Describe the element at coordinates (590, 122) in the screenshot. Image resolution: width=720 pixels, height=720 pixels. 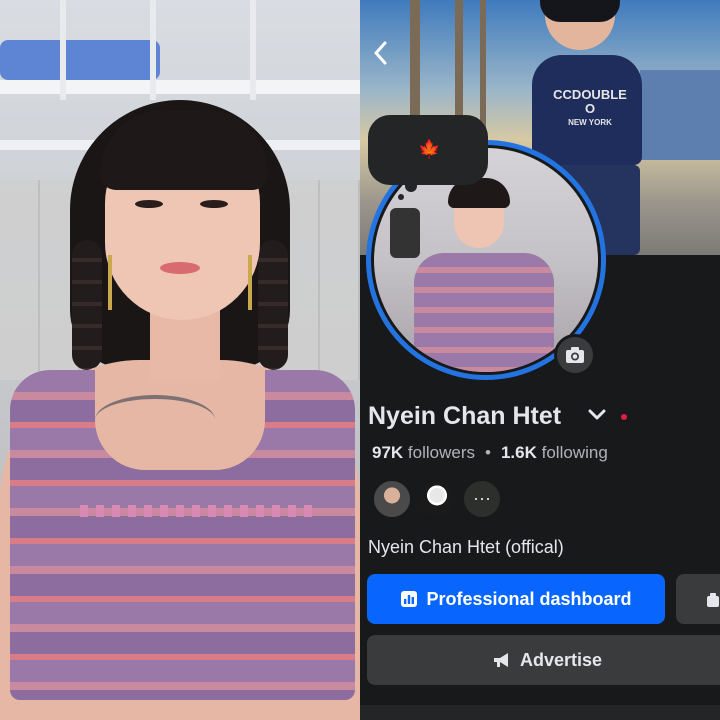
I see `shirt-text-line2: NEW YORK` at that location.